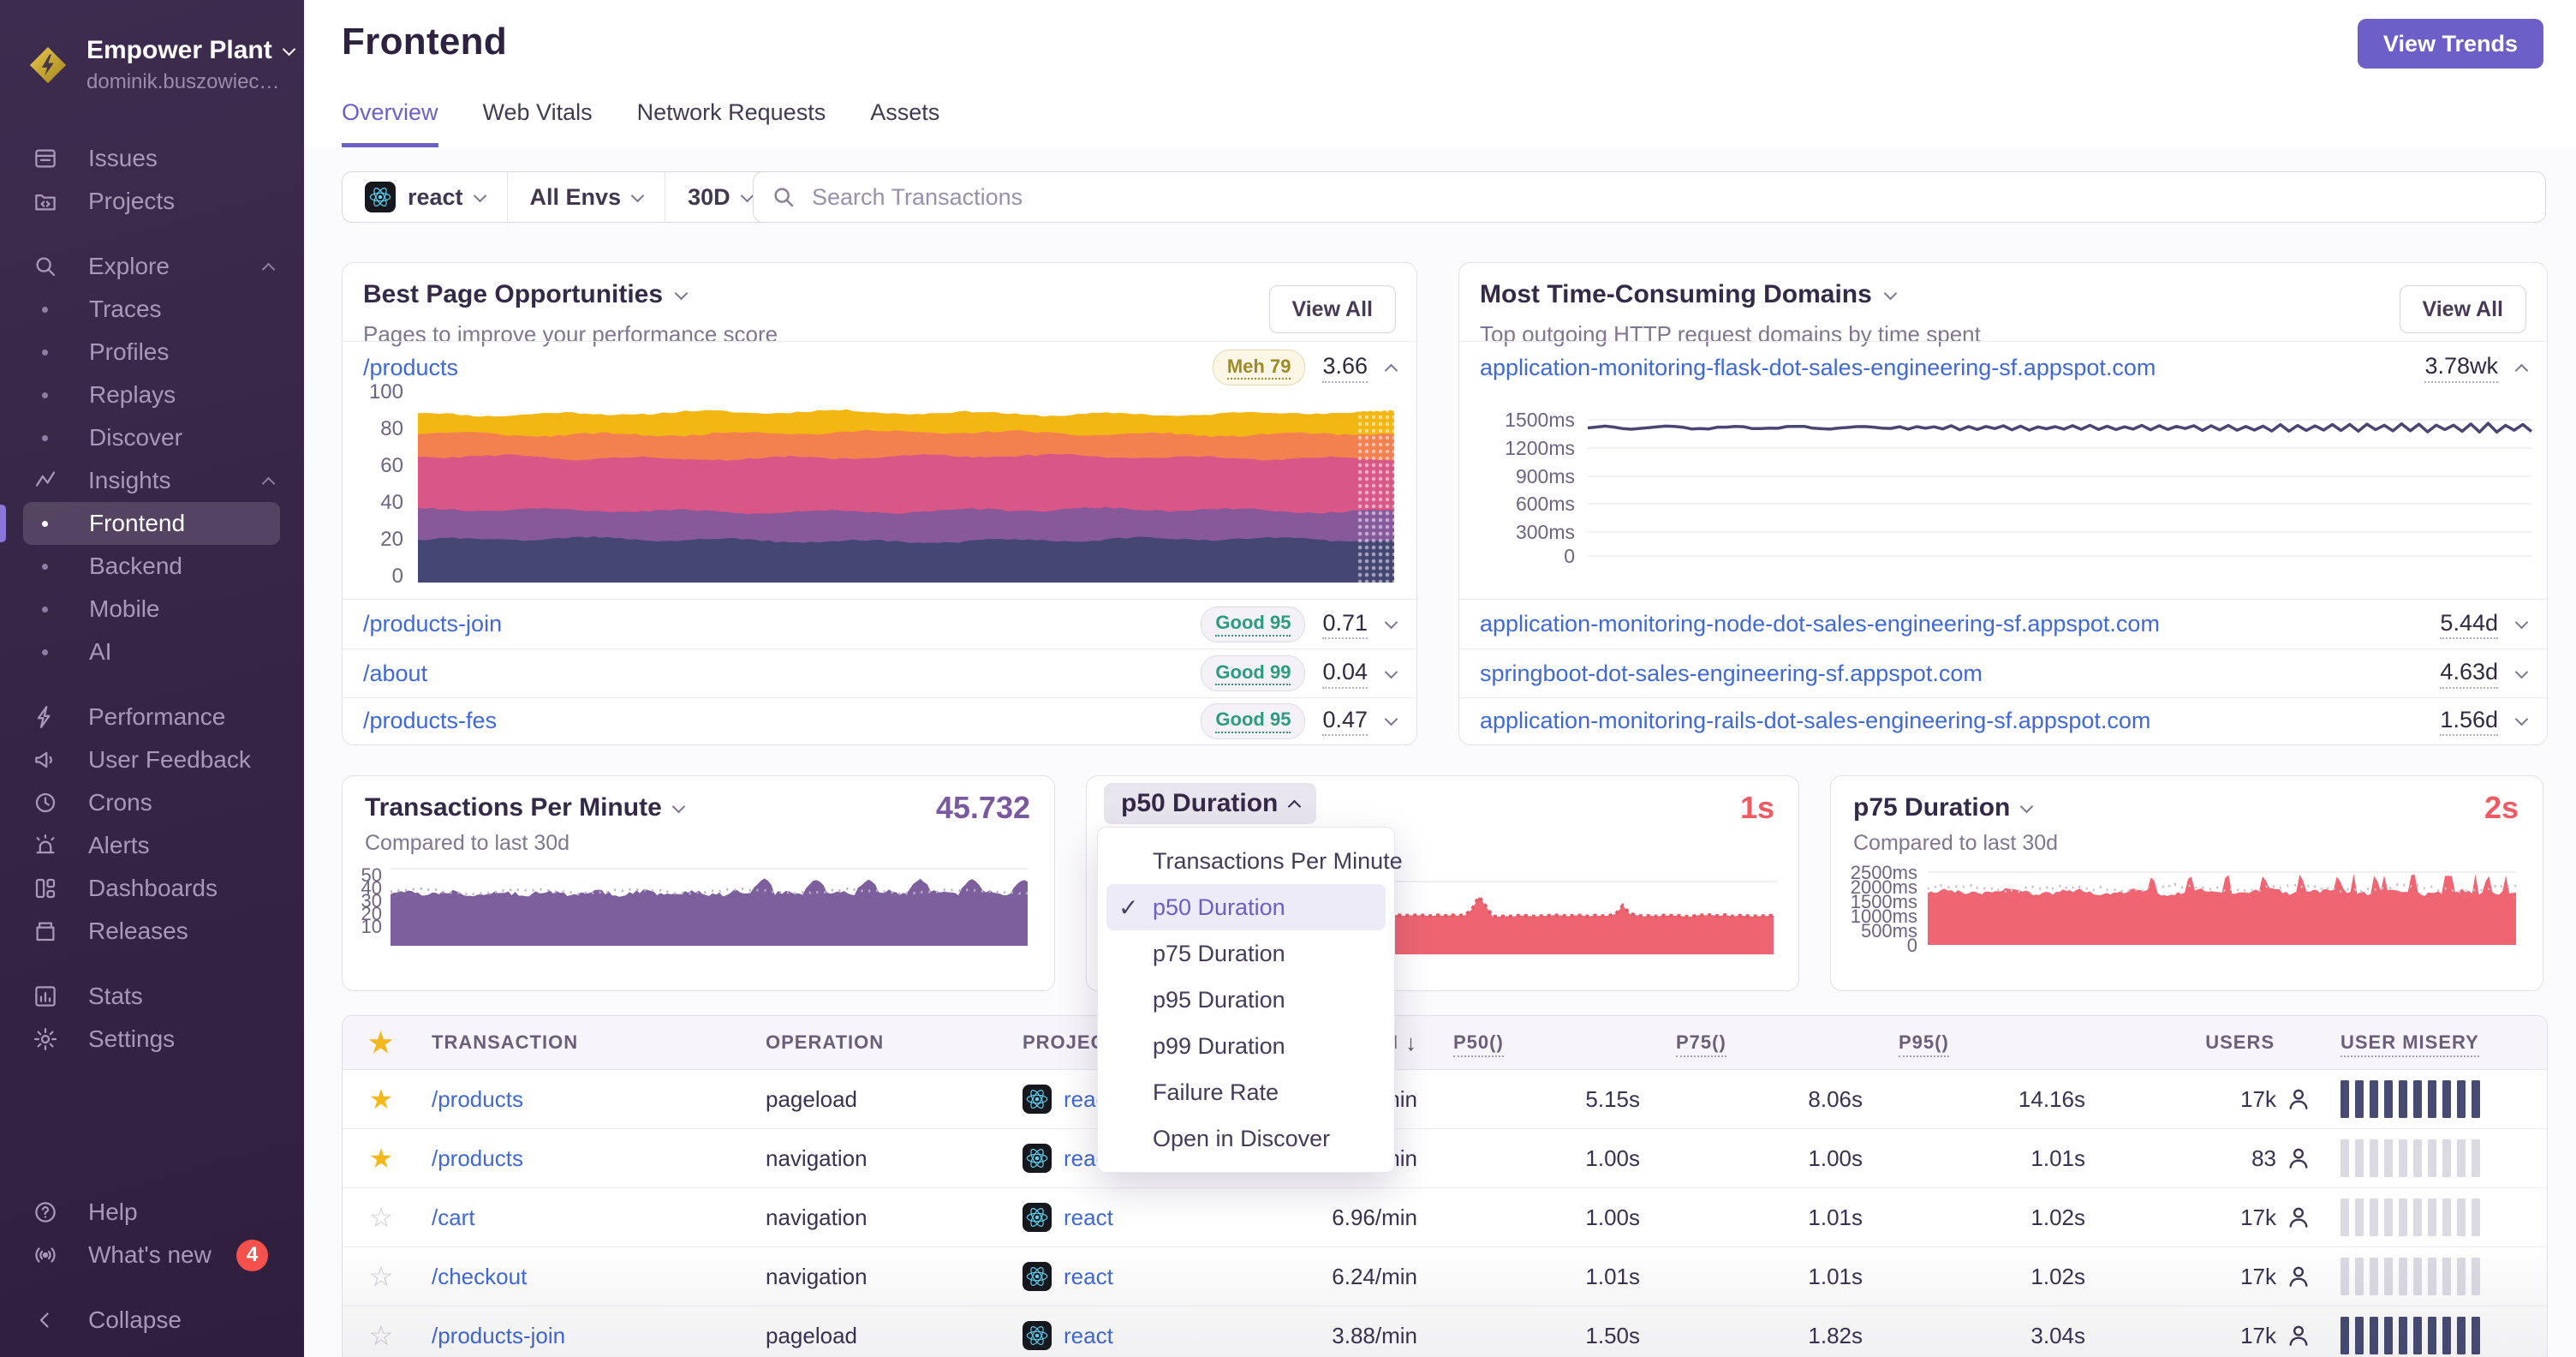 This screenshot has height=1357, width=2576. What do you see at coordinates (119, 845) in the screenshot?
I see `sidebar-item-label: Alerts` at bounding box center [119, 845].